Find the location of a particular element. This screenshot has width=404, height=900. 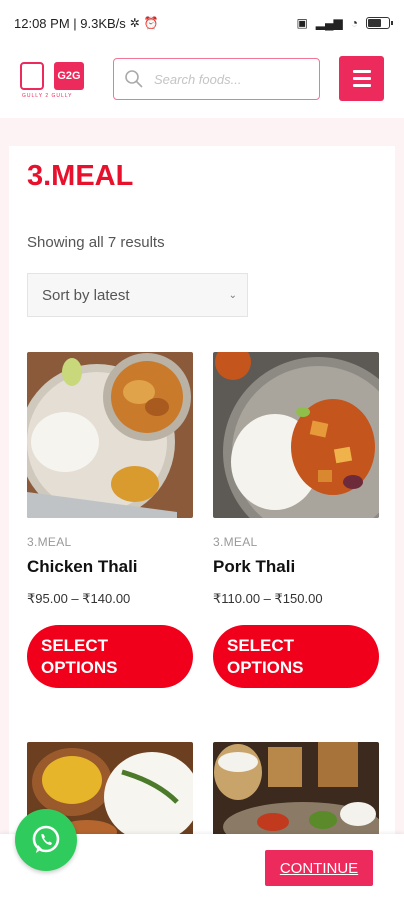

site-logo: G2G GULLY 2 GULLY is located at coordinates (52, 80).